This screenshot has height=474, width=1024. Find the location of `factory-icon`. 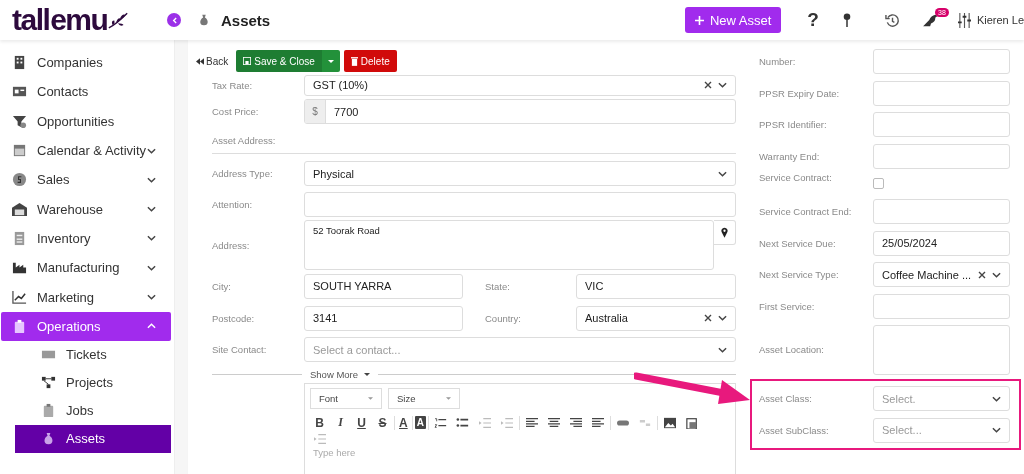

factory-icon is located at coordinates (19, 268).